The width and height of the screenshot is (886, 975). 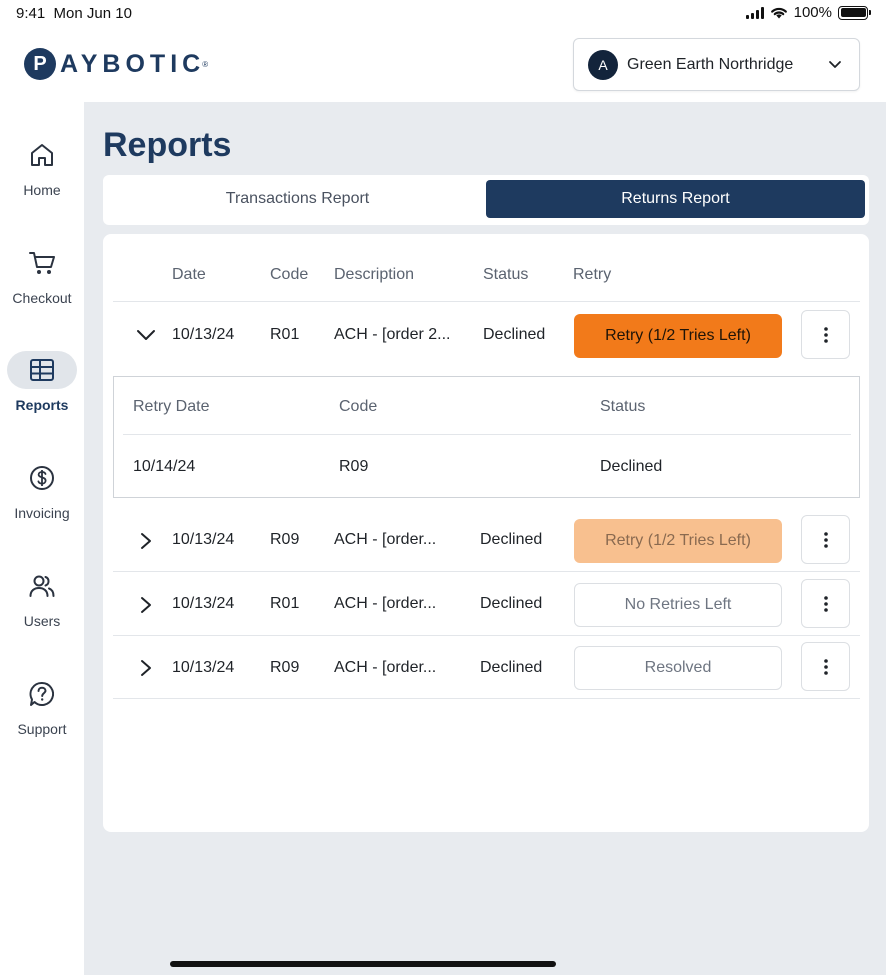 What do you see at coordinates (42, 405) in the screenshot?
I see `sidebar-item-label: Reports` at bounding box center [42, 405].